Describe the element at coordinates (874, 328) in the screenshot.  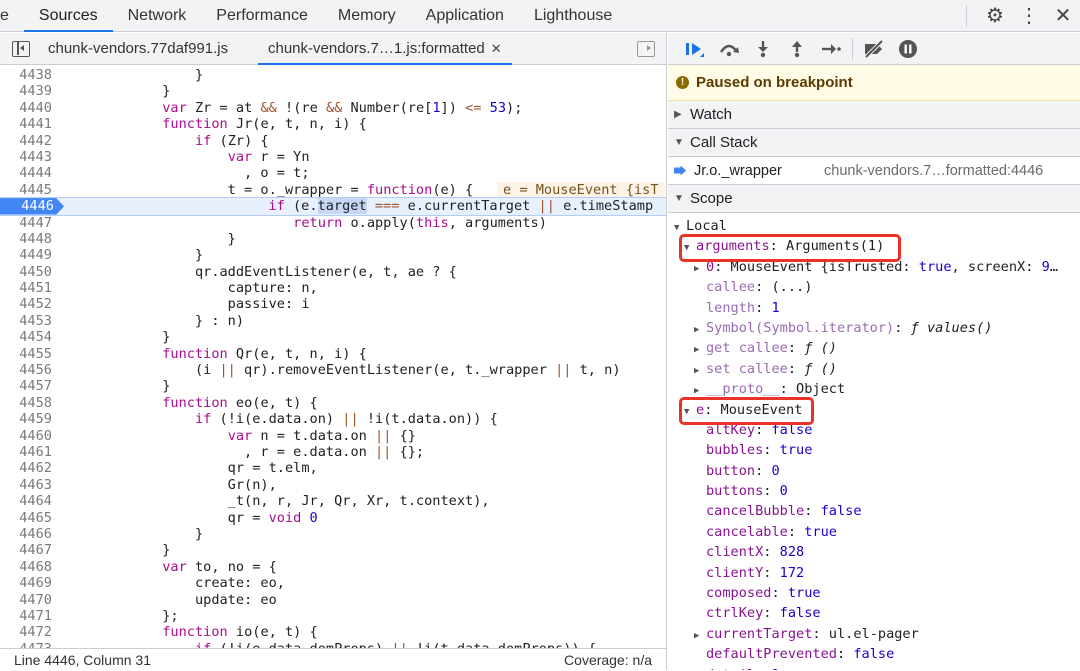
I see `scope-item: ▶ Symbol(Symbol.iterator): ƒ values()` at that location.